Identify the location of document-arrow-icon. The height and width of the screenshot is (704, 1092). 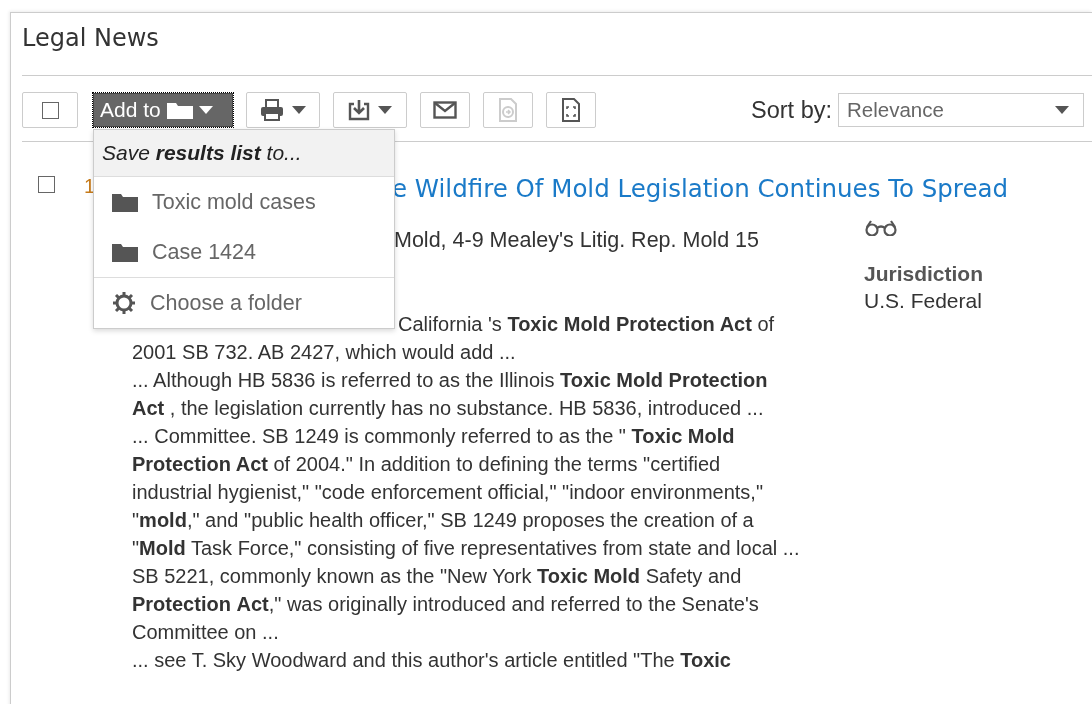
(508, 110).